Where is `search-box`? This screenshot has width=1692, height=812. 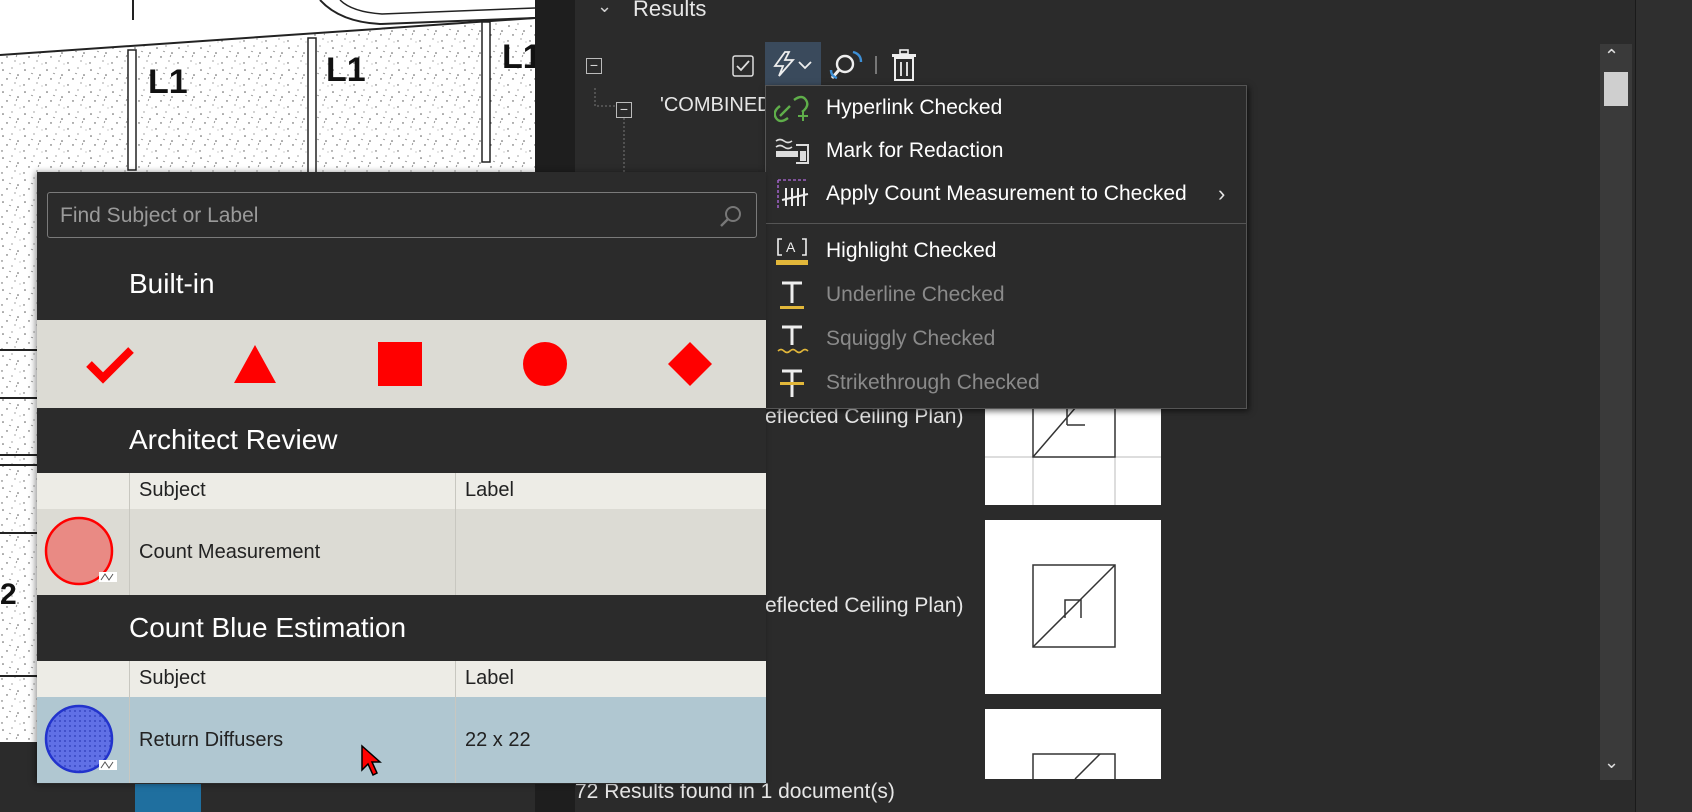 search-box is located at coordinates (402, 215).